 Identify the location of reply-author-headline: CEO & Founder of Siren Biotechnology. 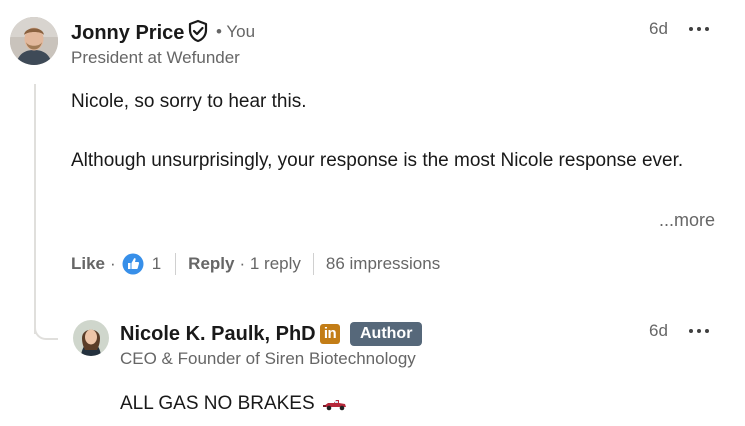
(268, 358).